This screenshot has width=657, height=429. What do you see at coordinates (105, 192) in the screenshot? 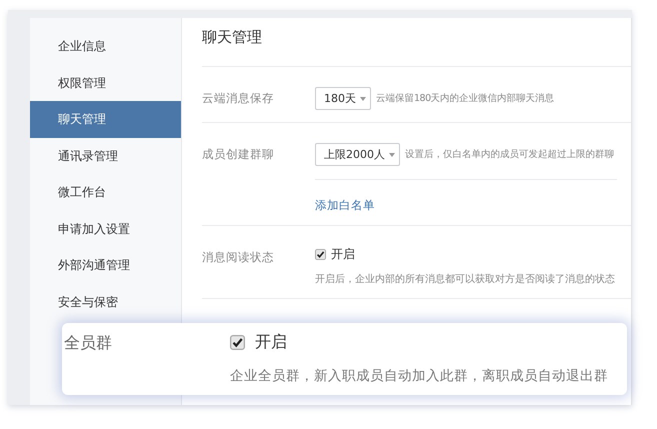
I see `sidebar-item: 微工作台` at bounding box center [105, 192].